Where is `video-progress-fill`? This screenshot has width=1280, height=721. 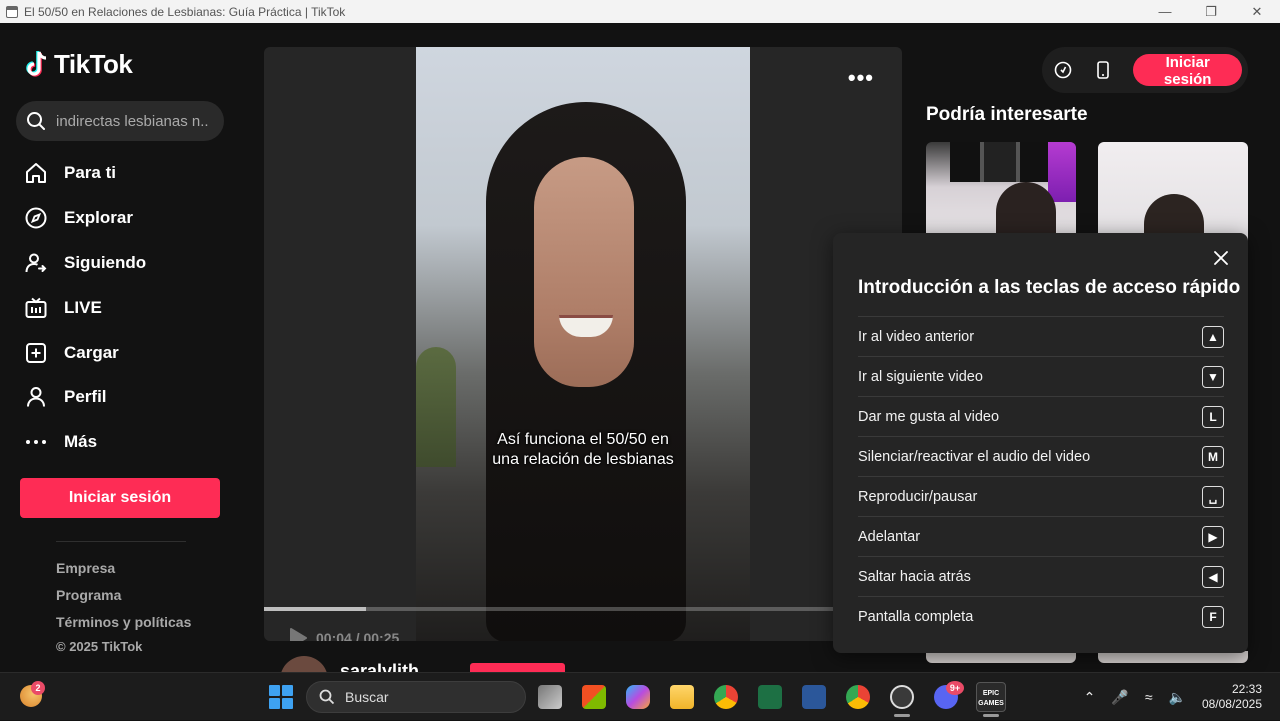 video-progress-fill is located at coordinates (315, 609).